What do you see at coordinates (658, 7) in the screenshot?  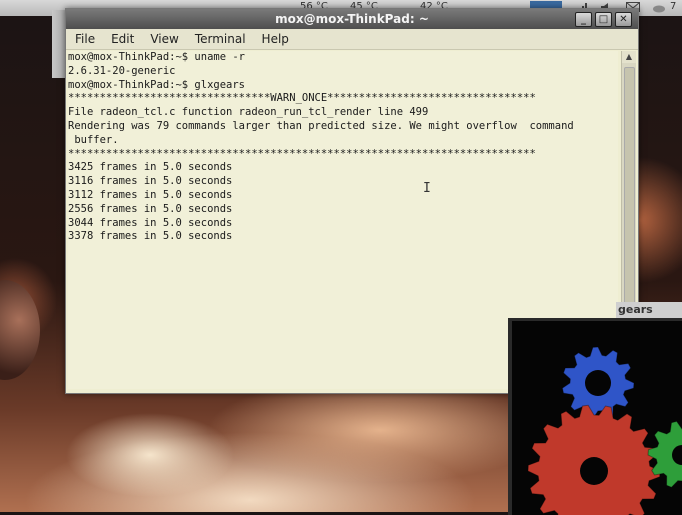 I see `weather-icon` at bounding box center [658, 7].